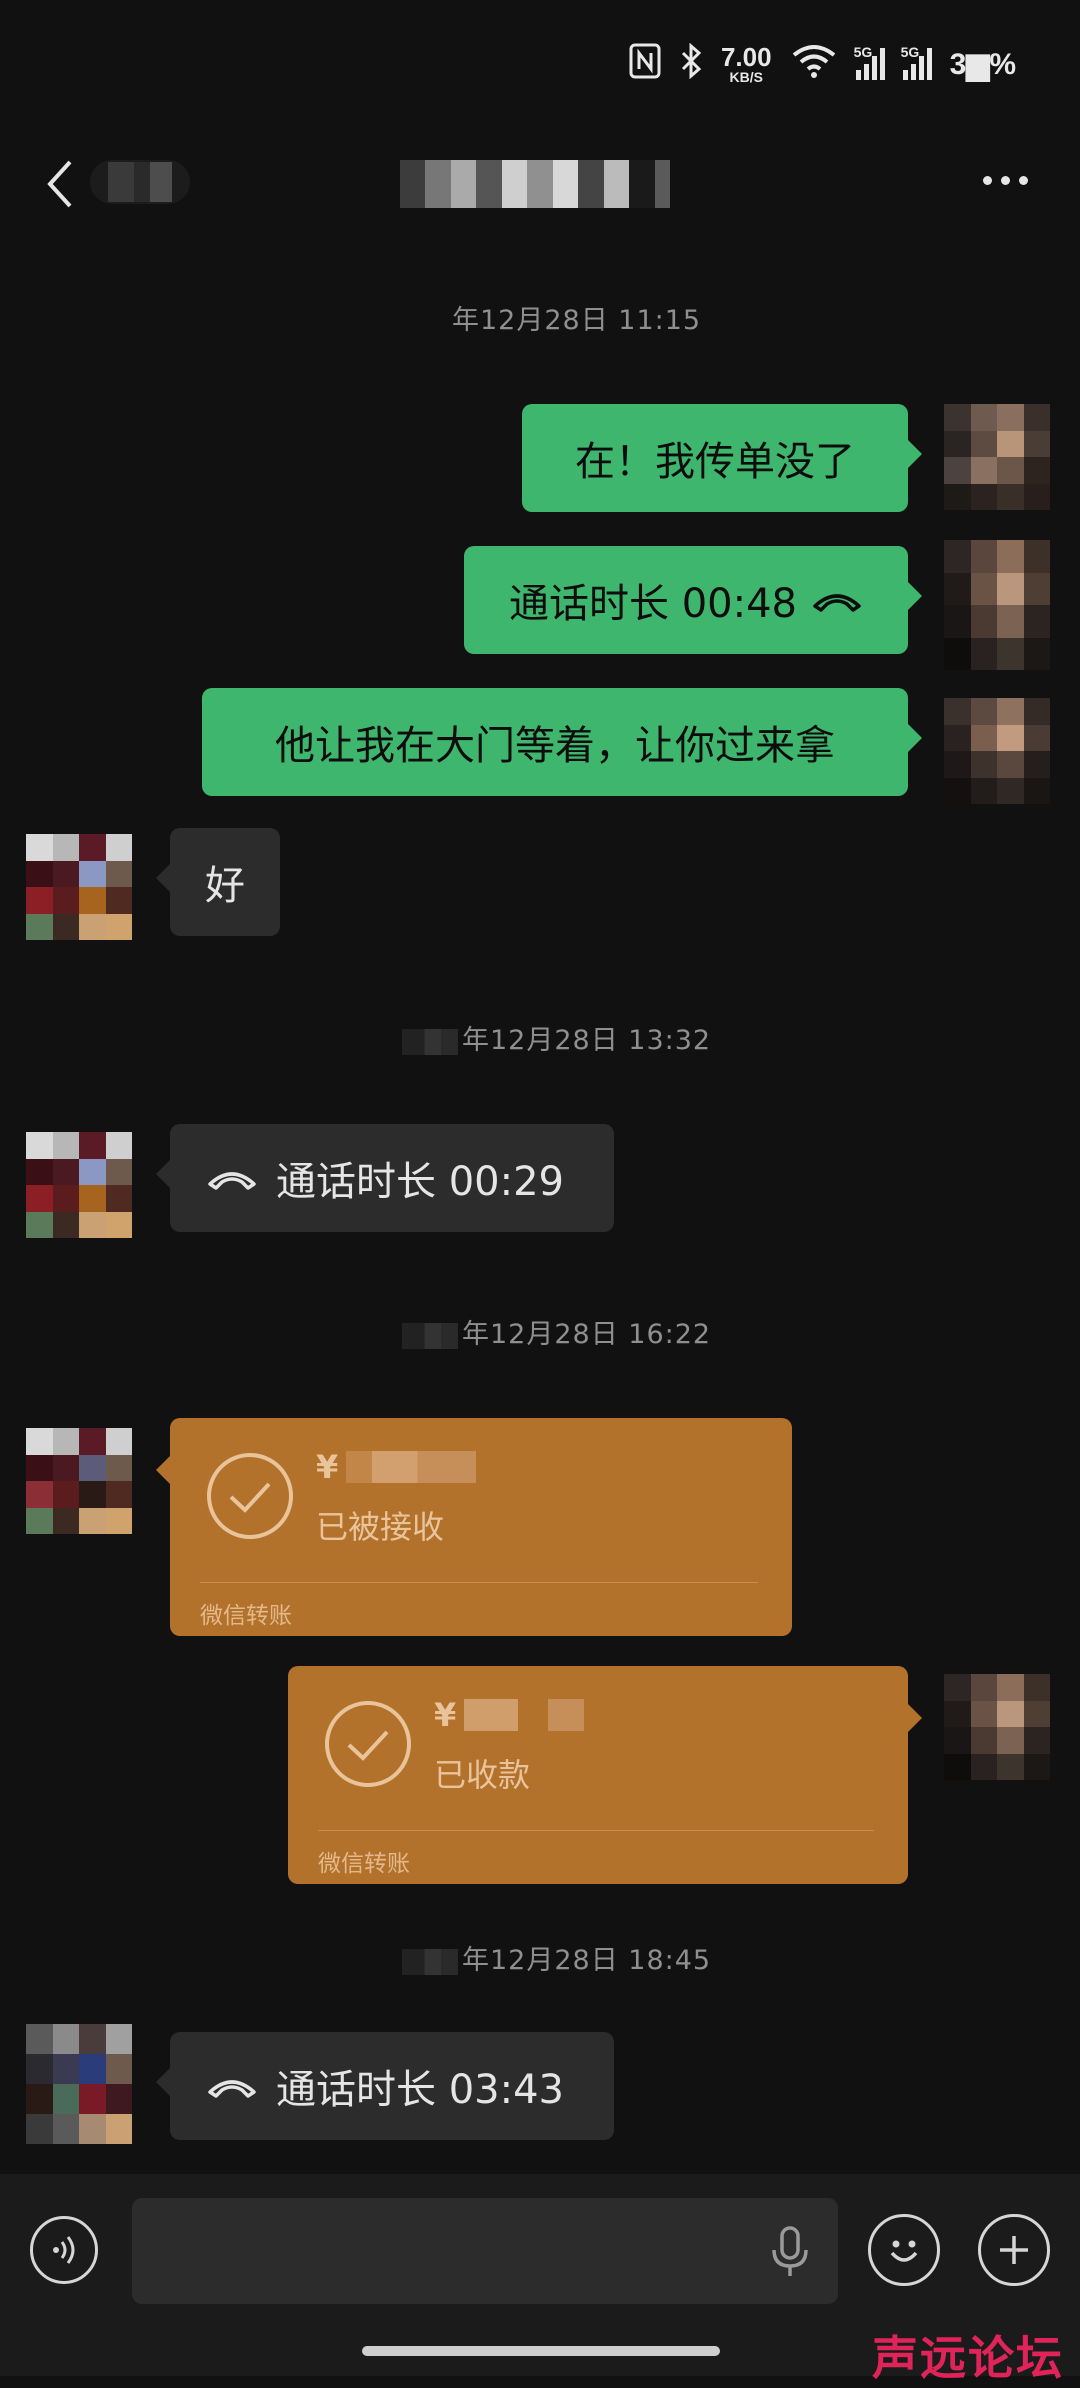  I want to click on voice-mode-button, so click(64, 2250).